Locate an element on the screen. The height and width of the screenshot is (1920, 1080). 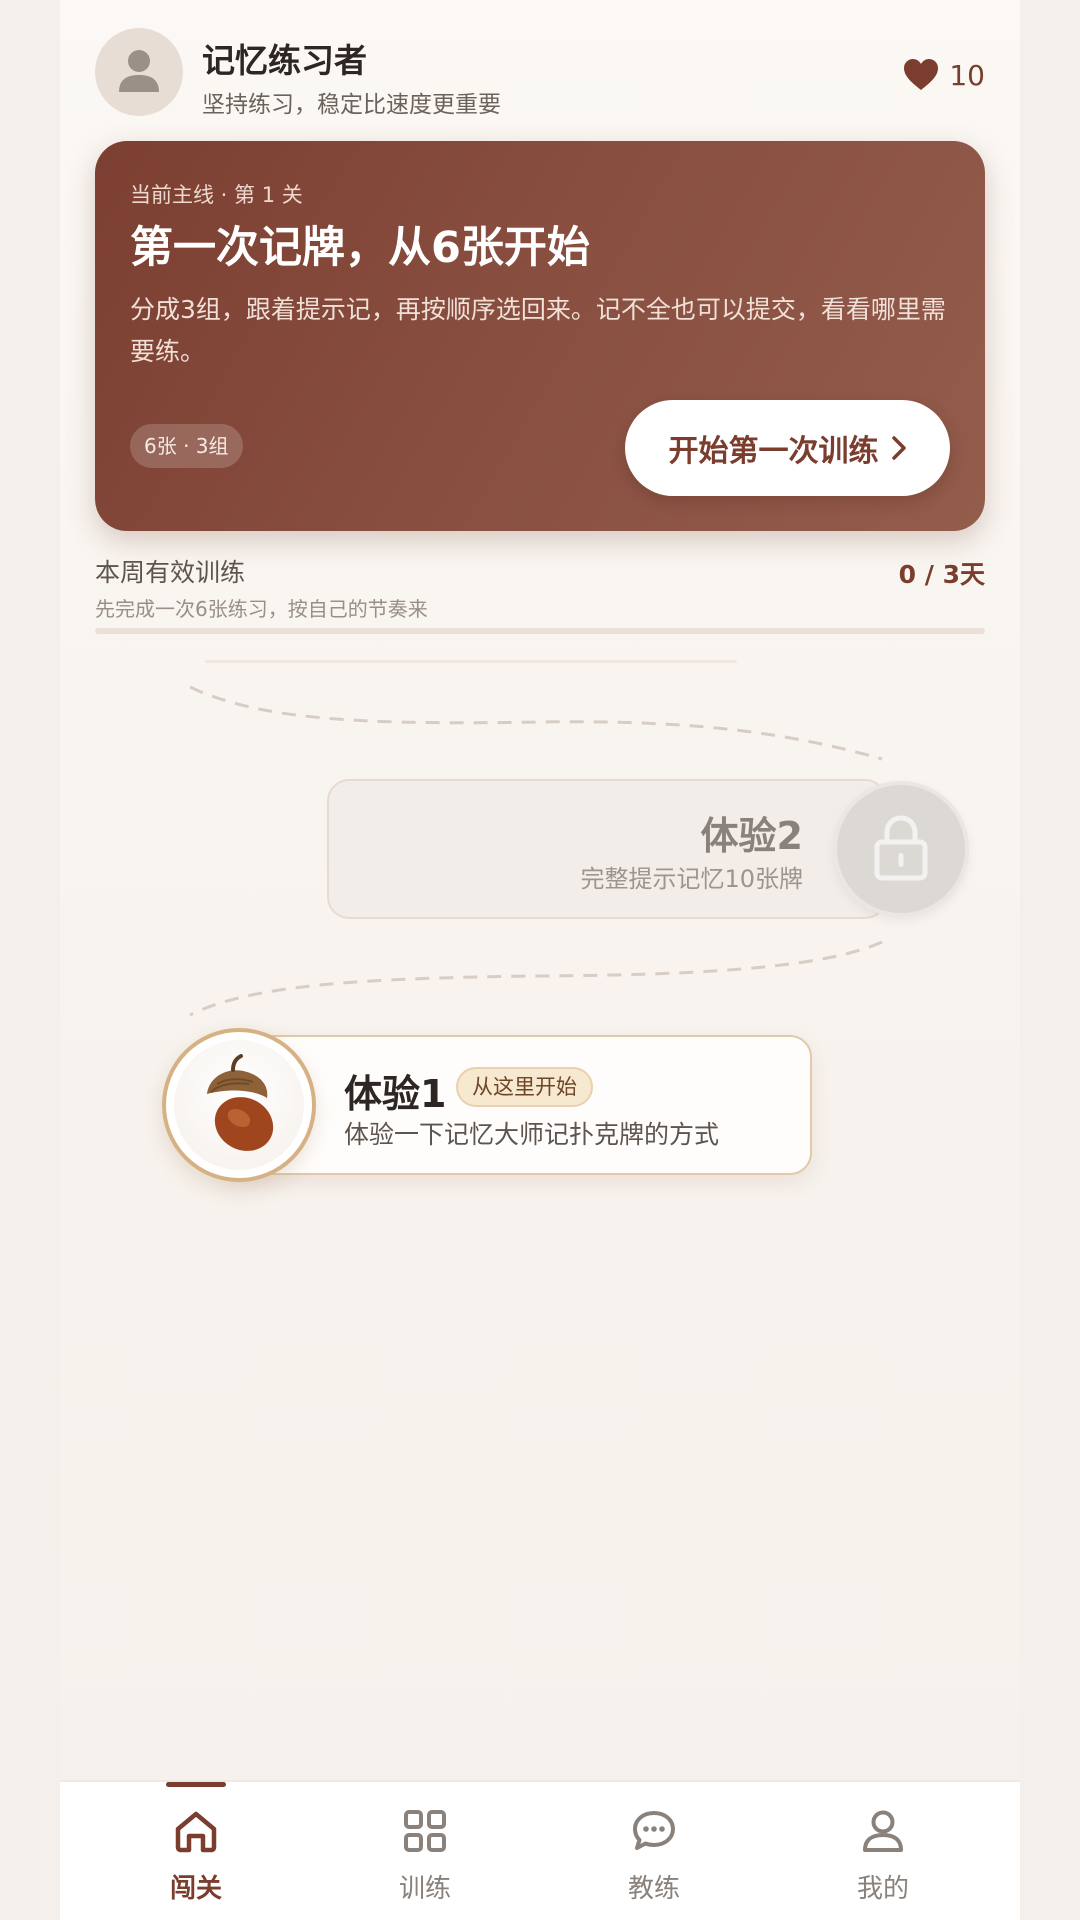
start-training-button: 开始第一次训练 is located at coordinates (787, 448).